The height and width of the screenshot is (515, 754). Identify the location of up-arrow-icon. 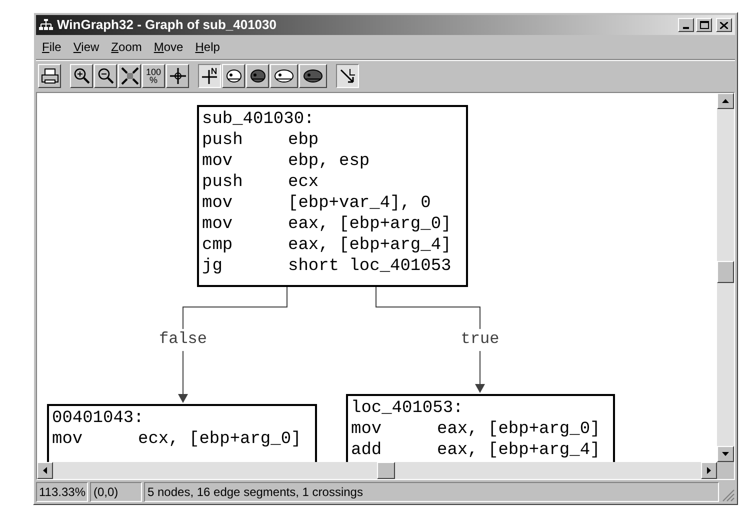
(725, 101).